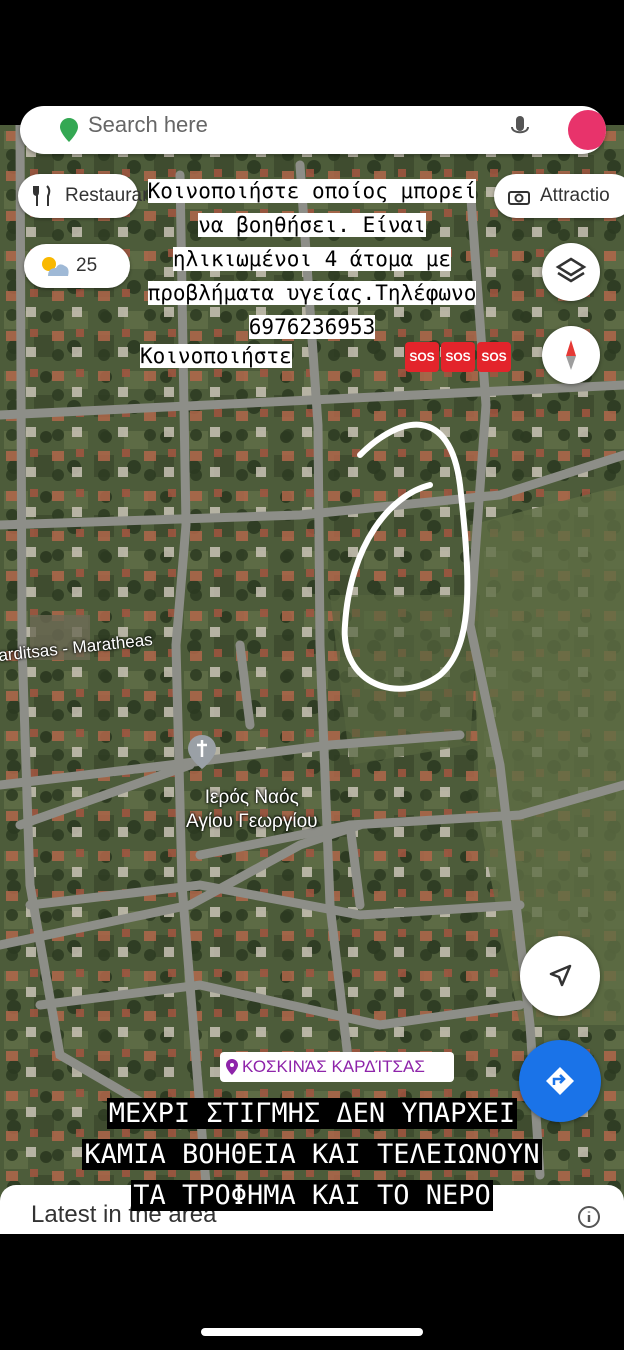 The image size is (624, 1350). I want to click on bottom-caption-line-1: ΜΕΧΡΙ ΣΤΙΓΜΗΣ ΔΕΝ ΥΠΑΡΧΕΙ, so click(312, 1113).